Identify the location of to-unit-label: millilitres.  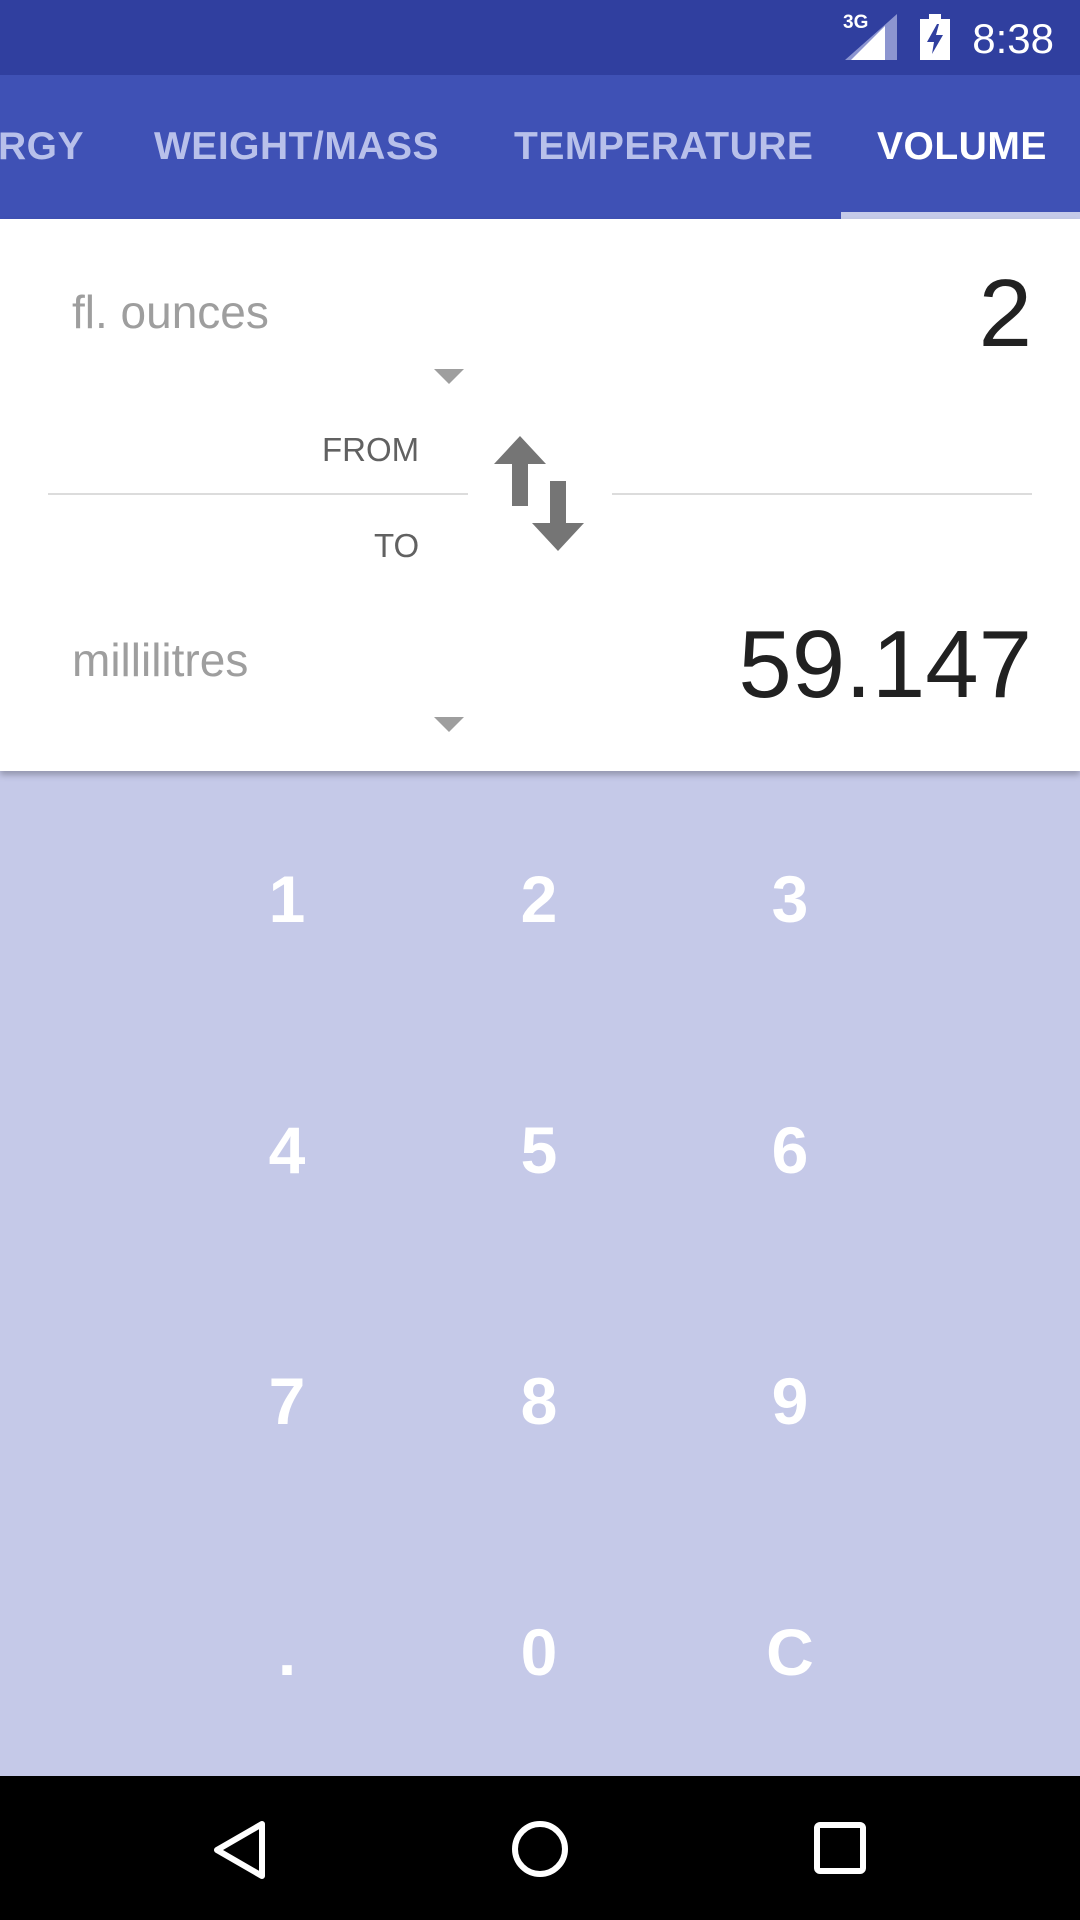
(160, 660).